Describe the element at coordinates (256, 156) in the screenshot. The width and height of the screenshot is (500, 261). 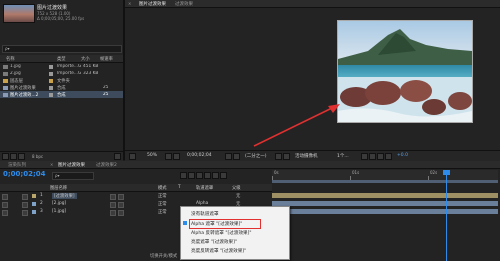
I see `resolution-dropdown: (二分之一)` at that location.